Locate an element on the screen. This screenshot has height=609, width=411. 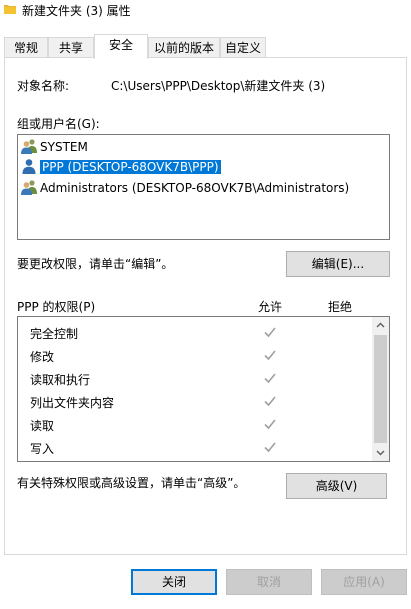
scroll-thumb is located at coordinates (380, 389).